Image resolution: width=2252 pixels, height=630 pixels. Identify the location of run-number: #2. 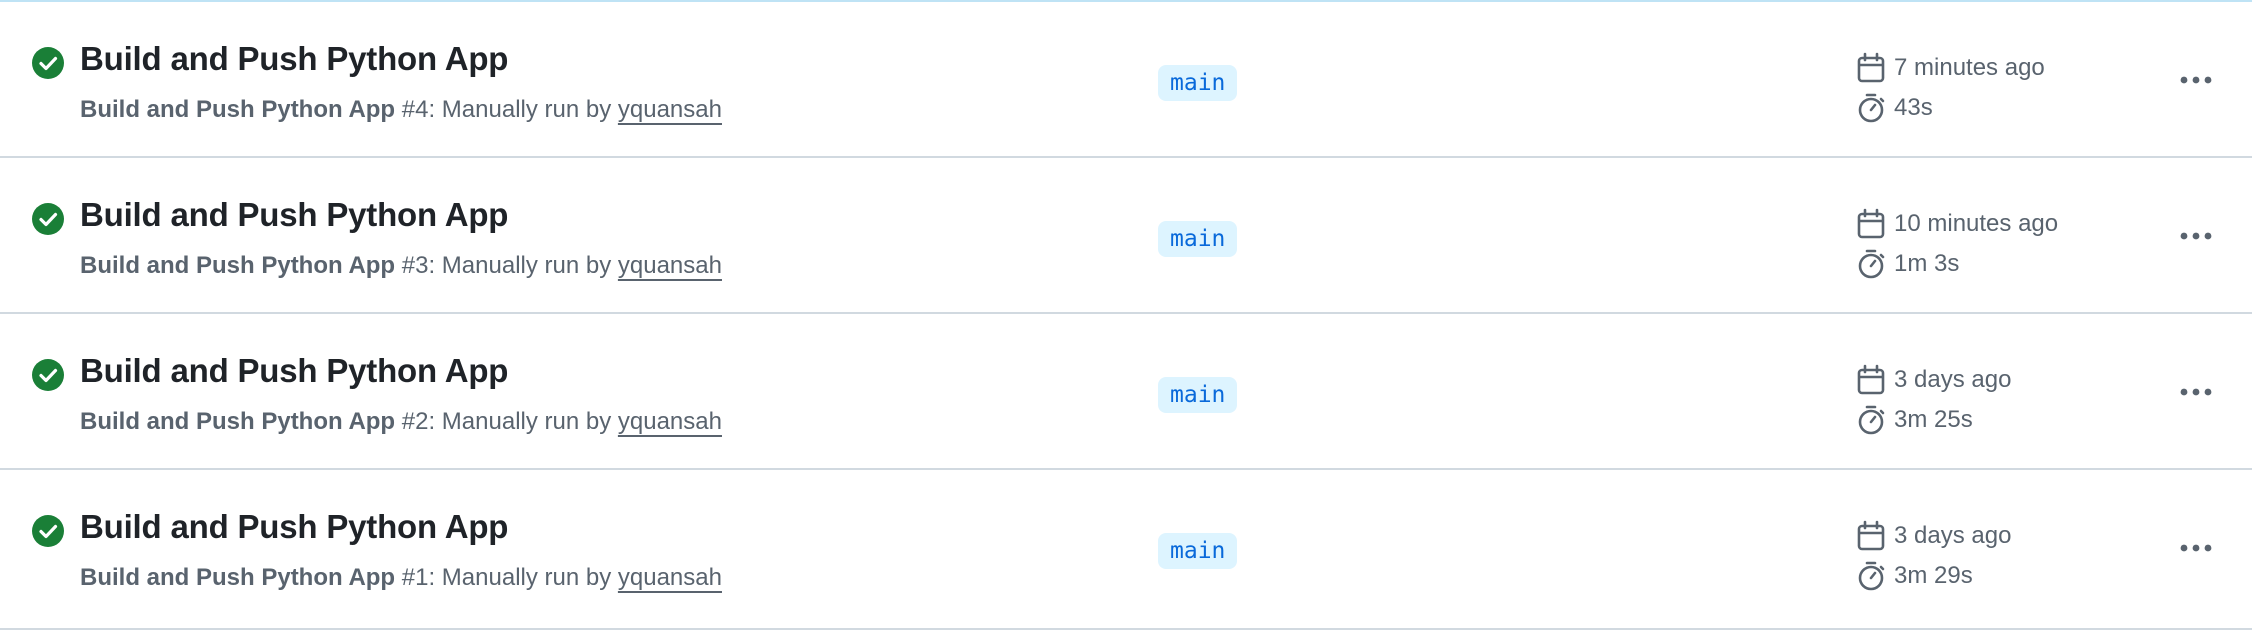
(415, 421).